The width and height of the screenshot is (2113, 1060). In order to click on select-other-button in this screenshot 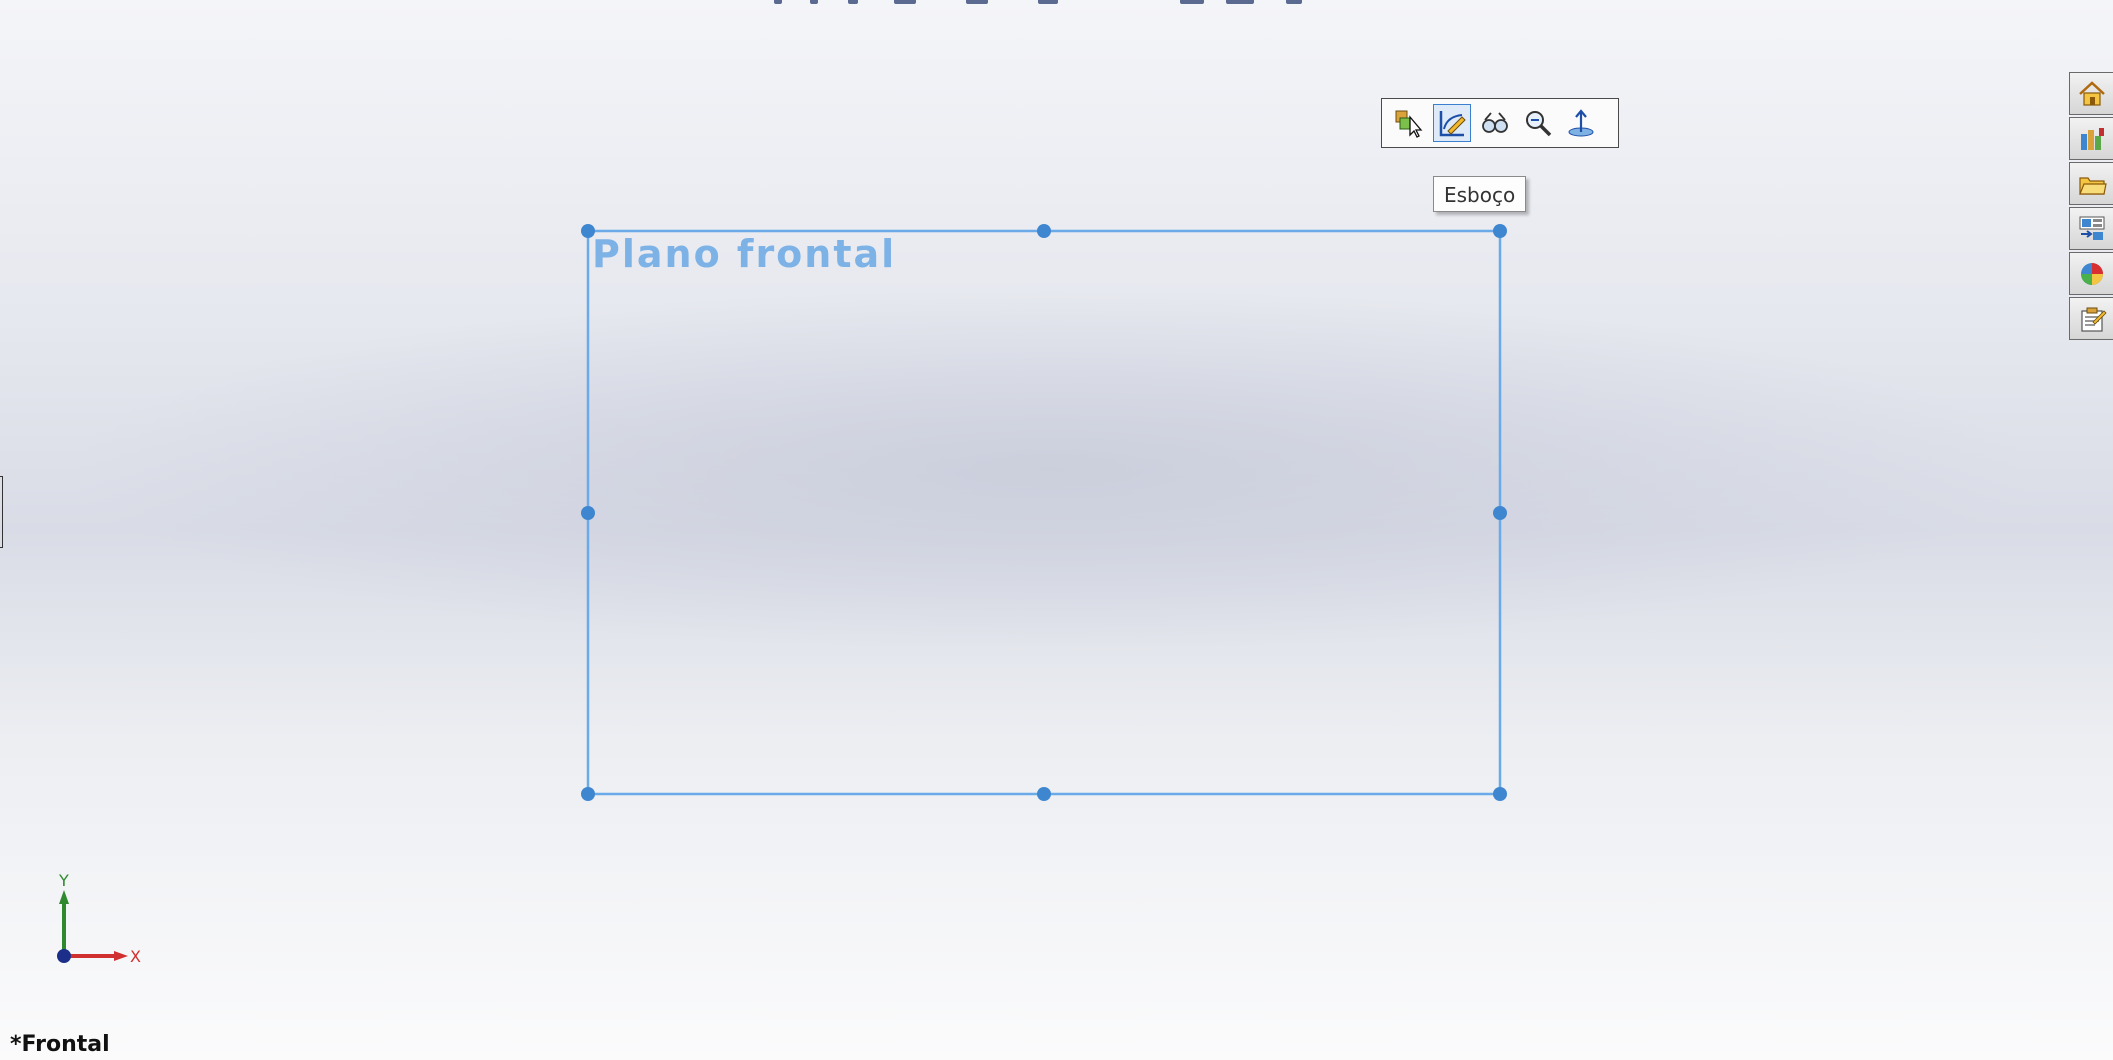, I will do `click(1409, 123)`.